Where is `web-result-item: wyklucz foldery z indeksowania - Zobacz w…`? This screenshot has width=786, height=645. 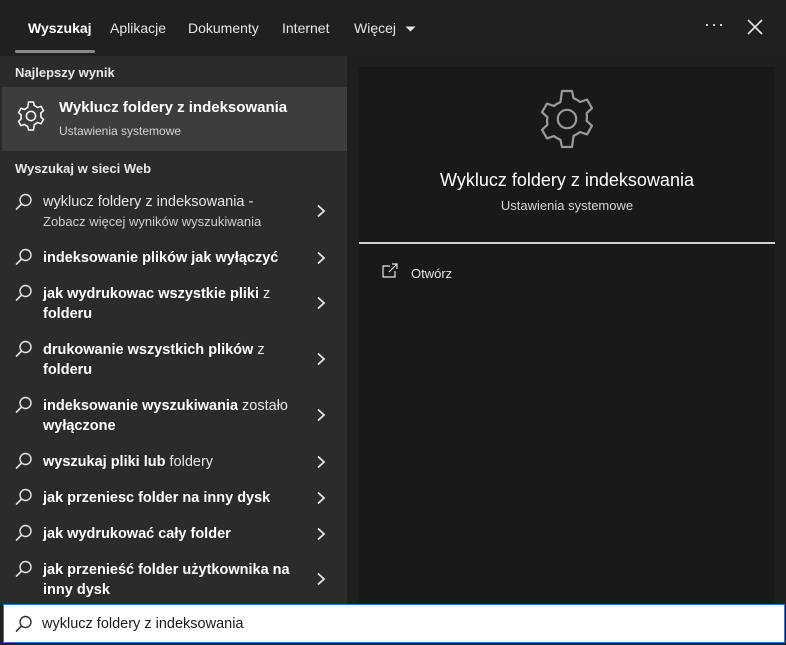
web-result-item: wyklucz foldery z indeksowania - Zobacz w… is located at coordinates (173, 212).